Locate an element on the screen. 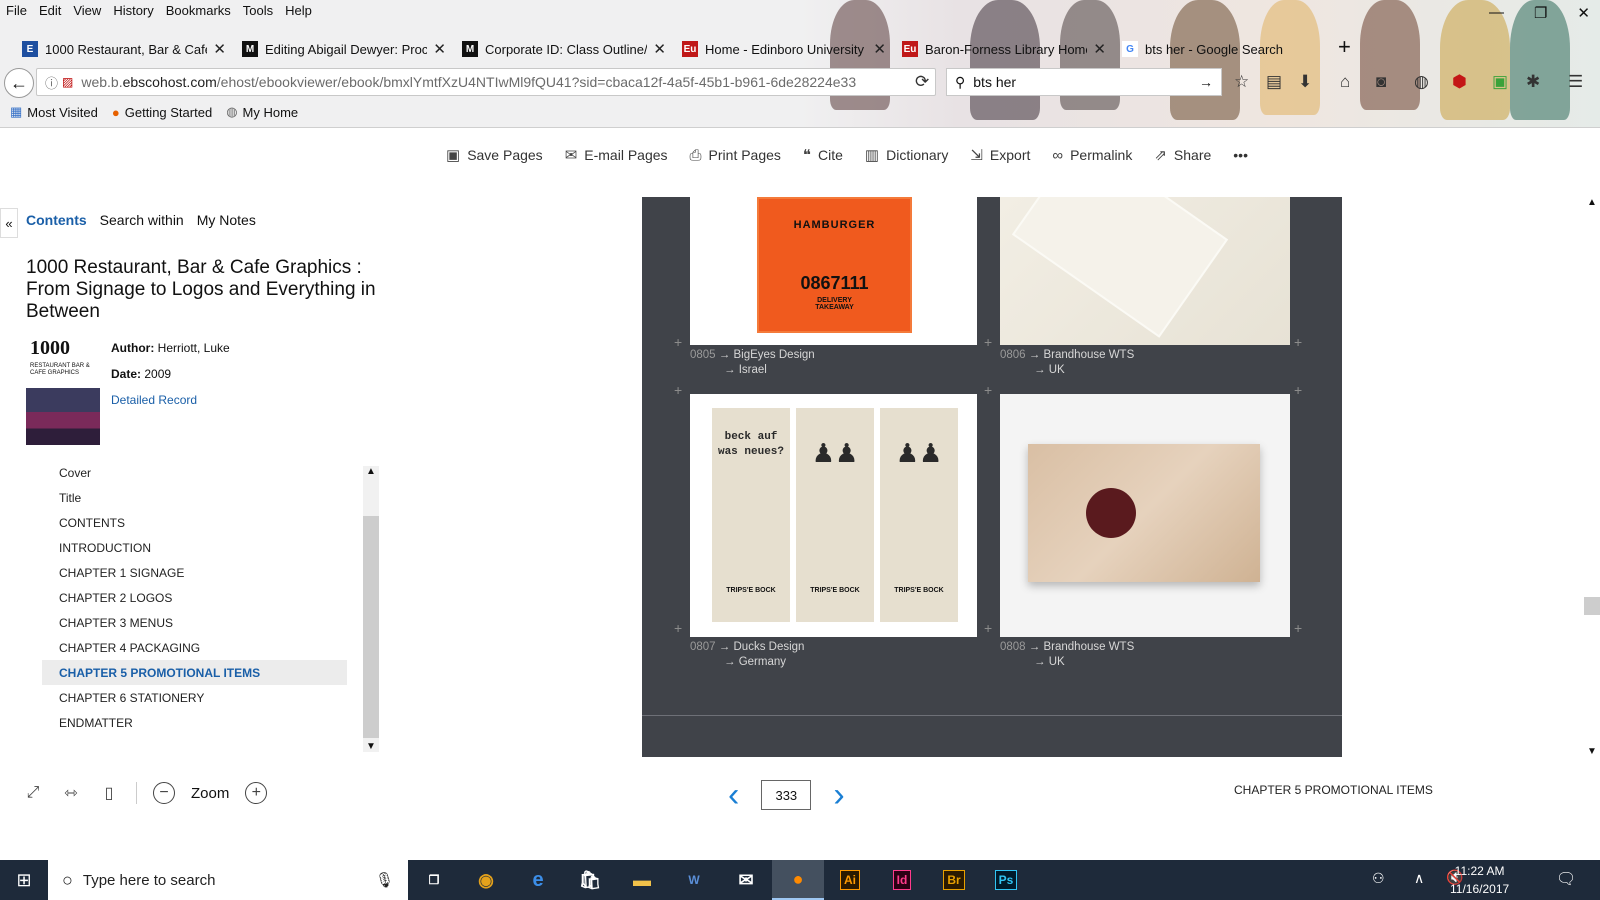  globe-icon: ◍ is located at coordinates (1421, 82).